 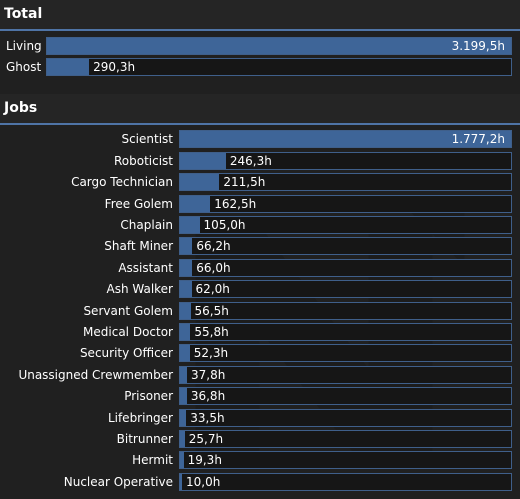 I want to click on jobs-row-value: 33,5h, so click(x=207, y=417).